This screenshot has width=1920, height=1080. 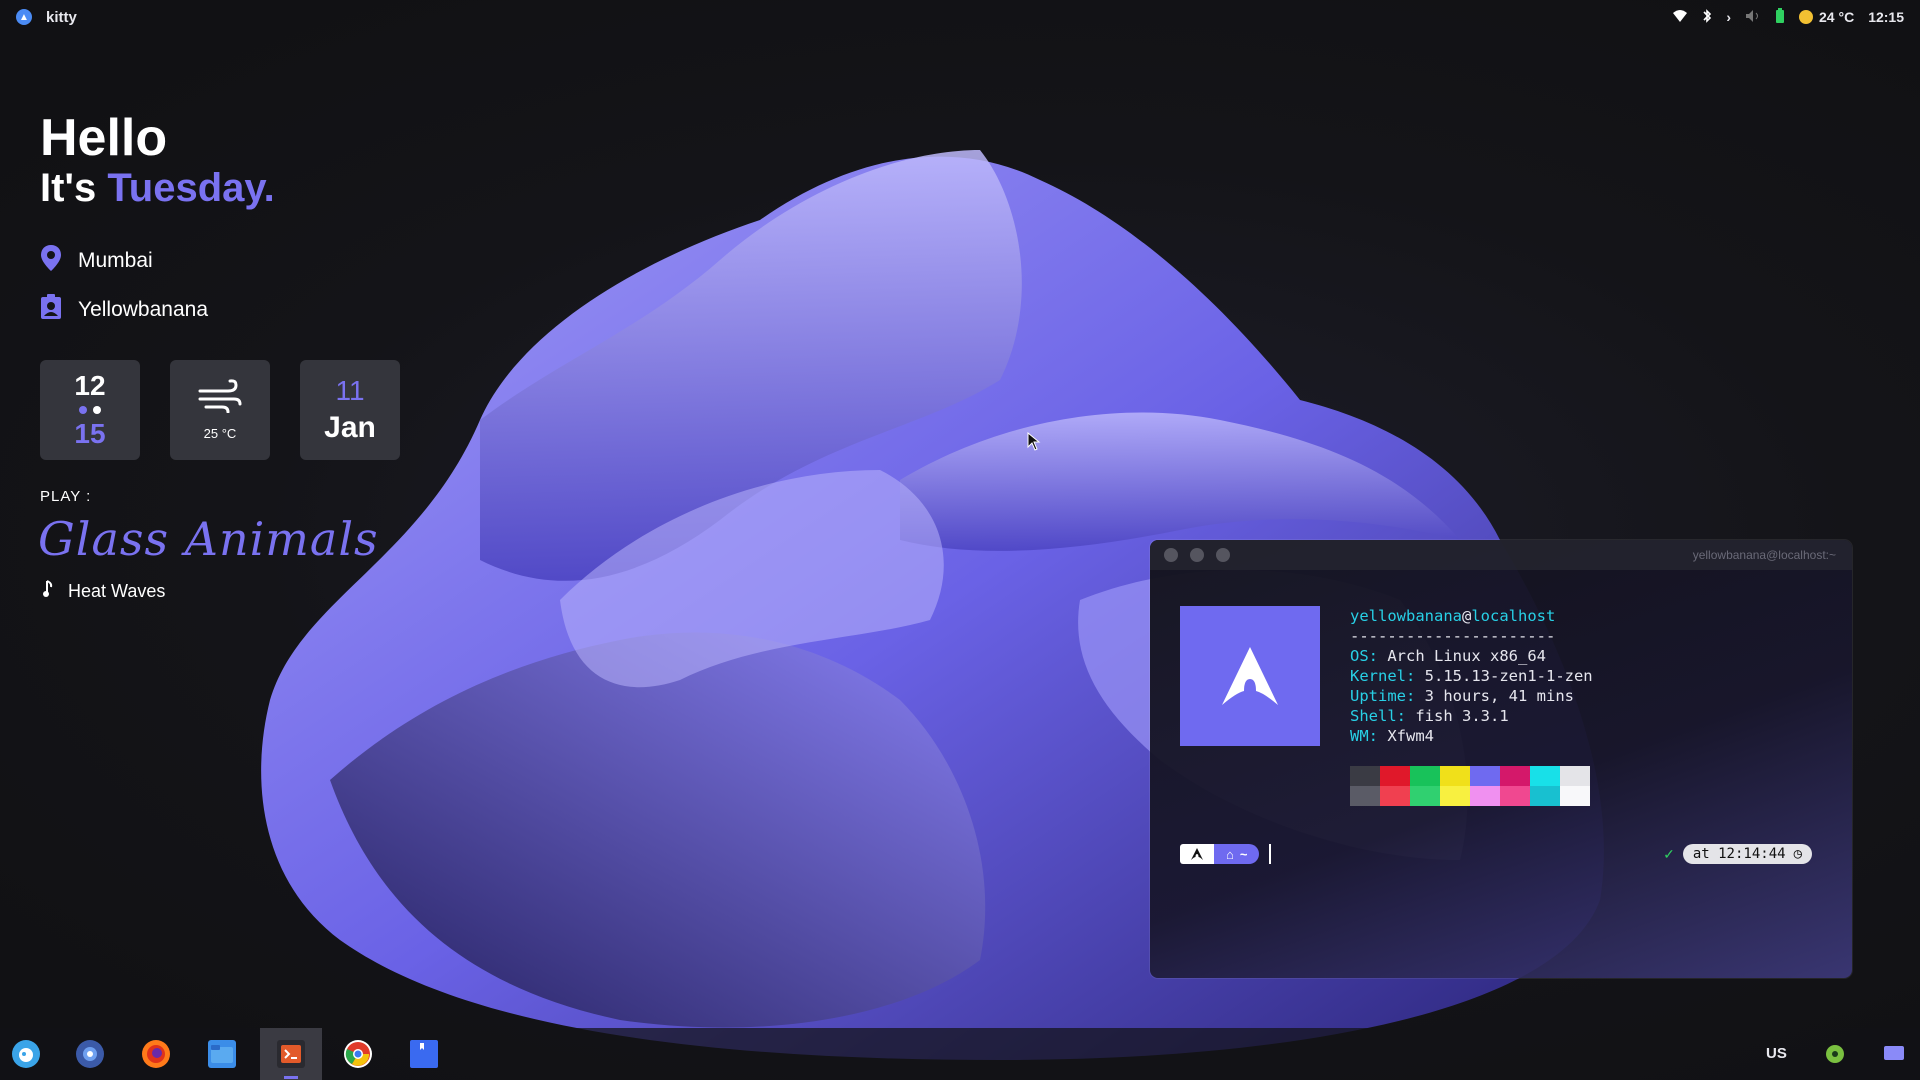 I want to click on location-row: Mumbai, so click(x=96, y=261).